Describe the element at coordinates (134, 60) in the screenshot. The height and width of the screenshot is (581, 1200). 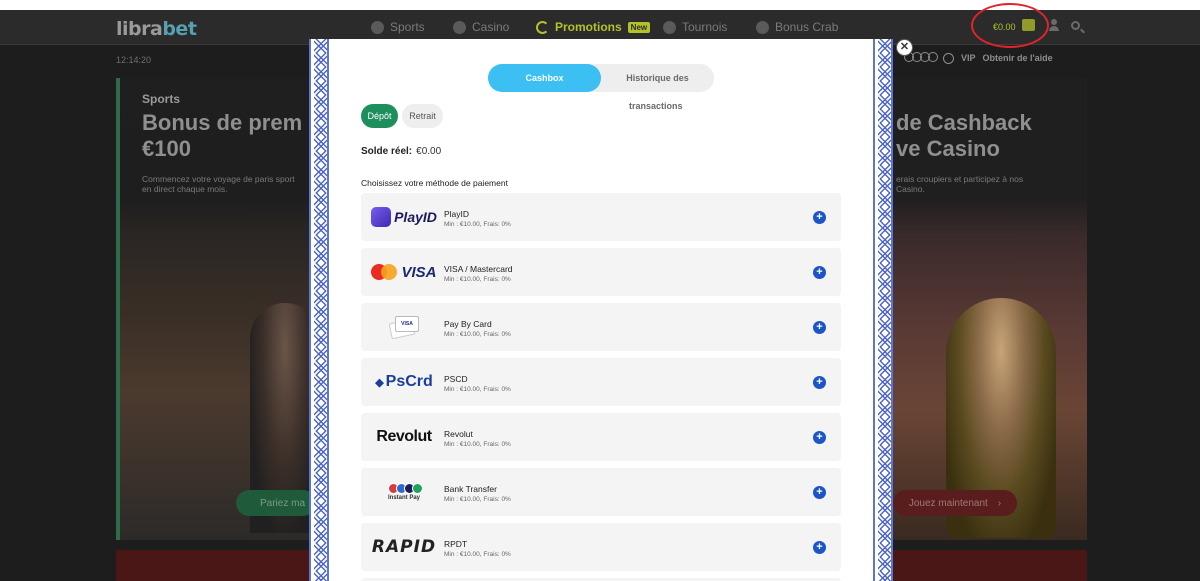
I see `clock: 12:14:20` at that location.